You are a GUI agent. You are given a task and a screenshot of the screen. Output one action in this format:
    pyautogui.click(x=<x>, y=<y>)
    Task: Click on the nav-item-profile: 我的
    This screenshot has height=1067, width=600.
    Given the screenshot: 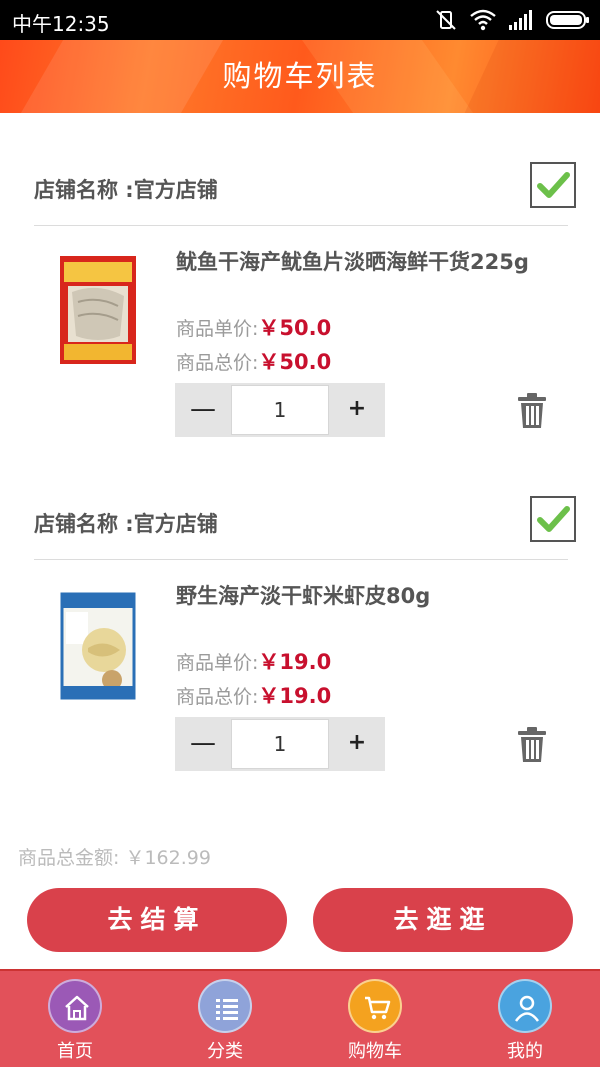 What is the action you would take?
    pyautogui.click(x=525, y=1019)
    